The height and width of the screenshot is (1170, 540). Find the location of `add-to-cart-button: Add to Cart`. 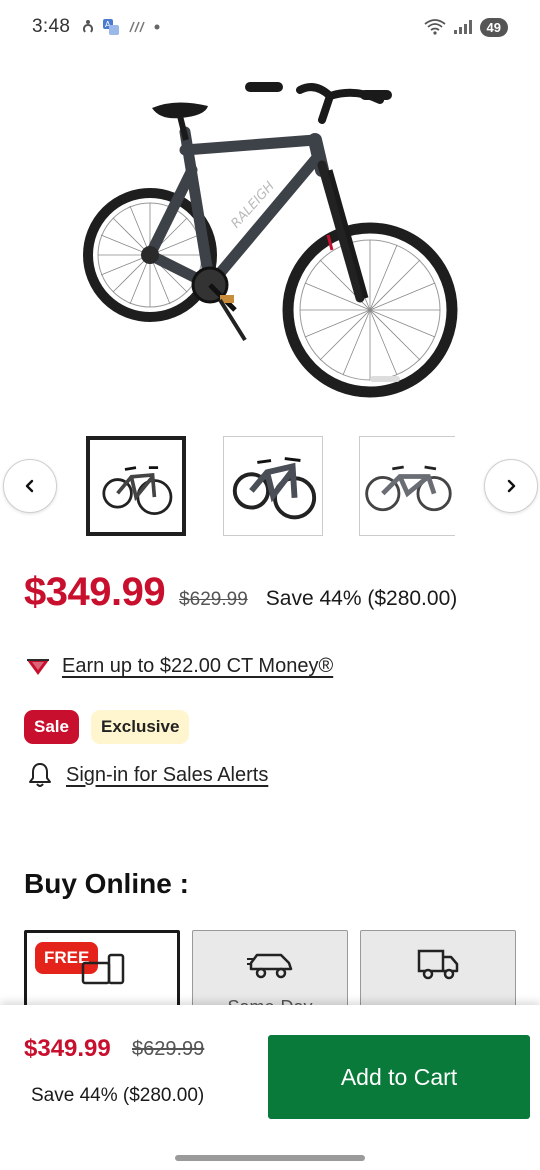

add-to-cart-button: Add to Cart is located at coordinates (399, 1077).